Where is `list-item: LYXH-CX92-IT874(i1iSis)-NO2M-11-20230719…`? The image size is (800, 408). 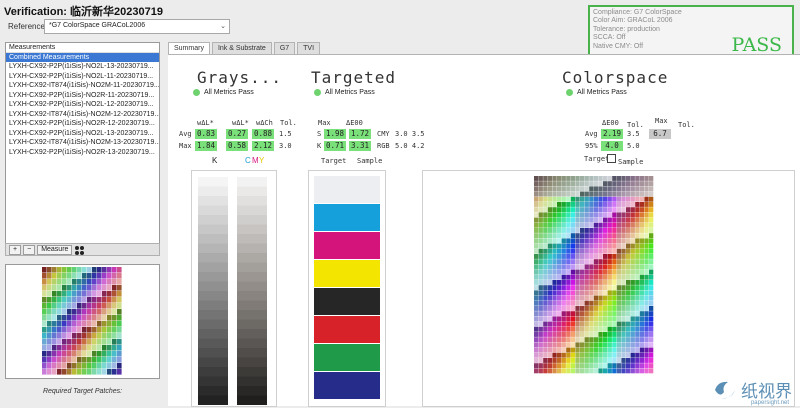
list-item: LYXH-CX92-IT874(i1iSis)-NO2M-11-20230719… is located at coordinates (82, 86).